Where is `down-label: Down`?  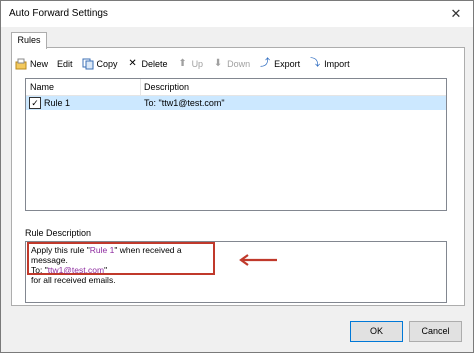
down-label: Down is located at coordinates (239, 64).